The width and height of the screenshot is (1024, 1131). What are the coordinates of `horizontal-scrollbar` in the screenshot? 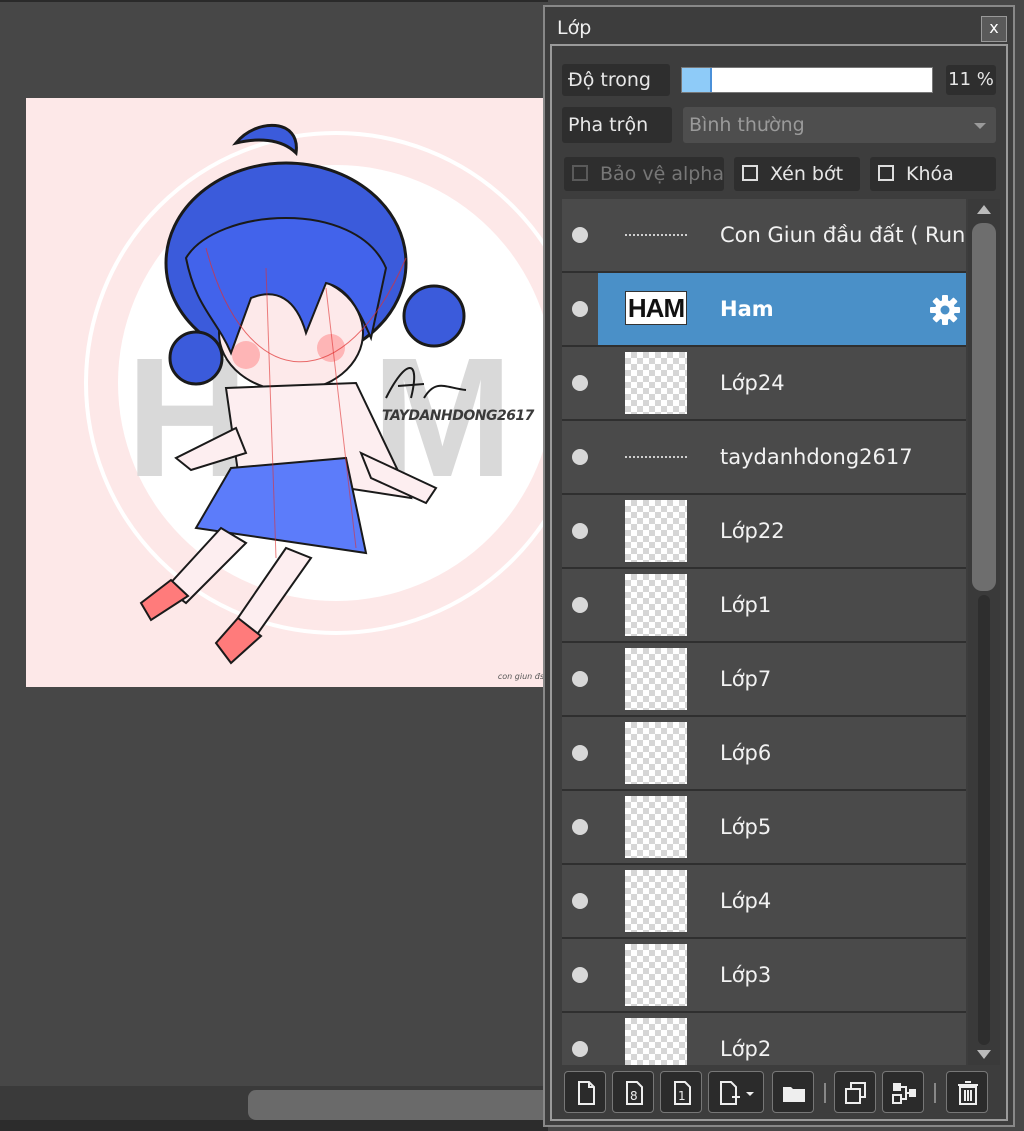 It's located at (274, 1103).